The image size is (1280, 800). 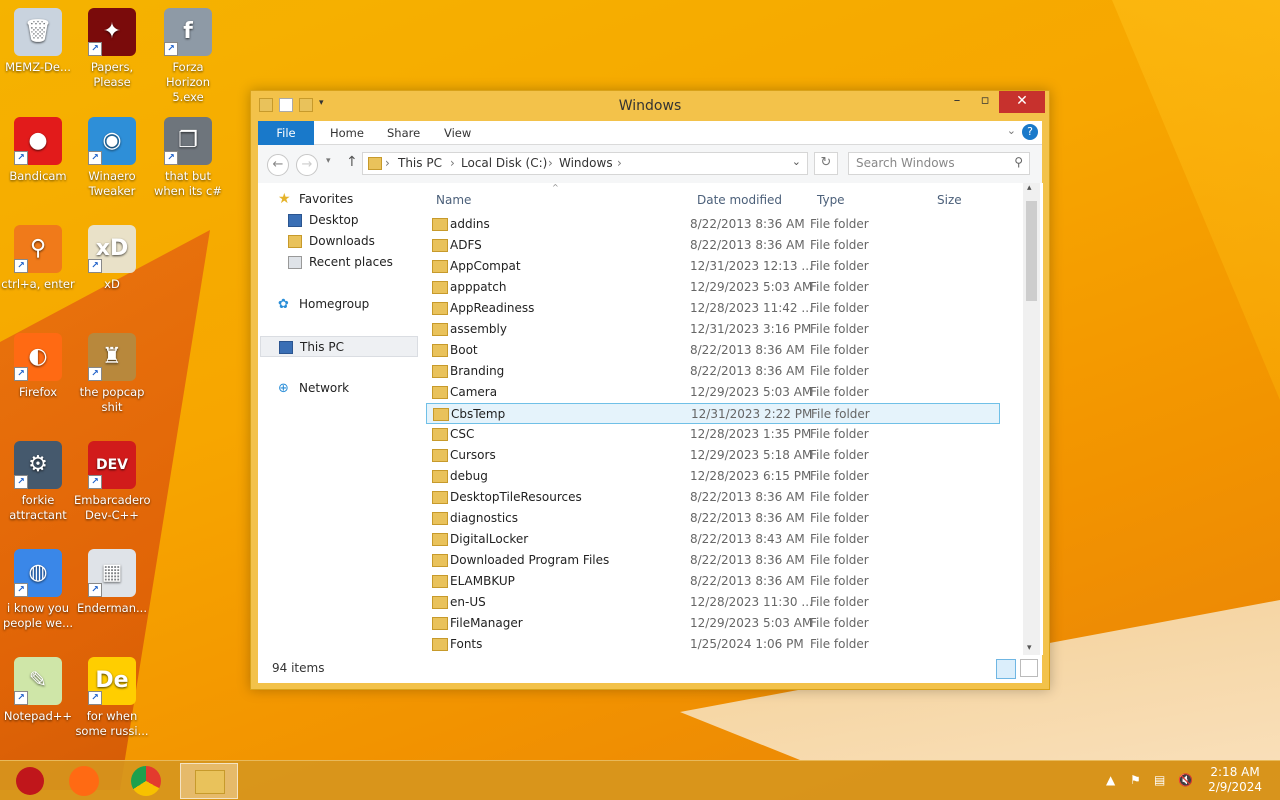 I want to click on table-row: Boot 8/22/2013 8:36 AM File folder, so click(x=713, y=350).